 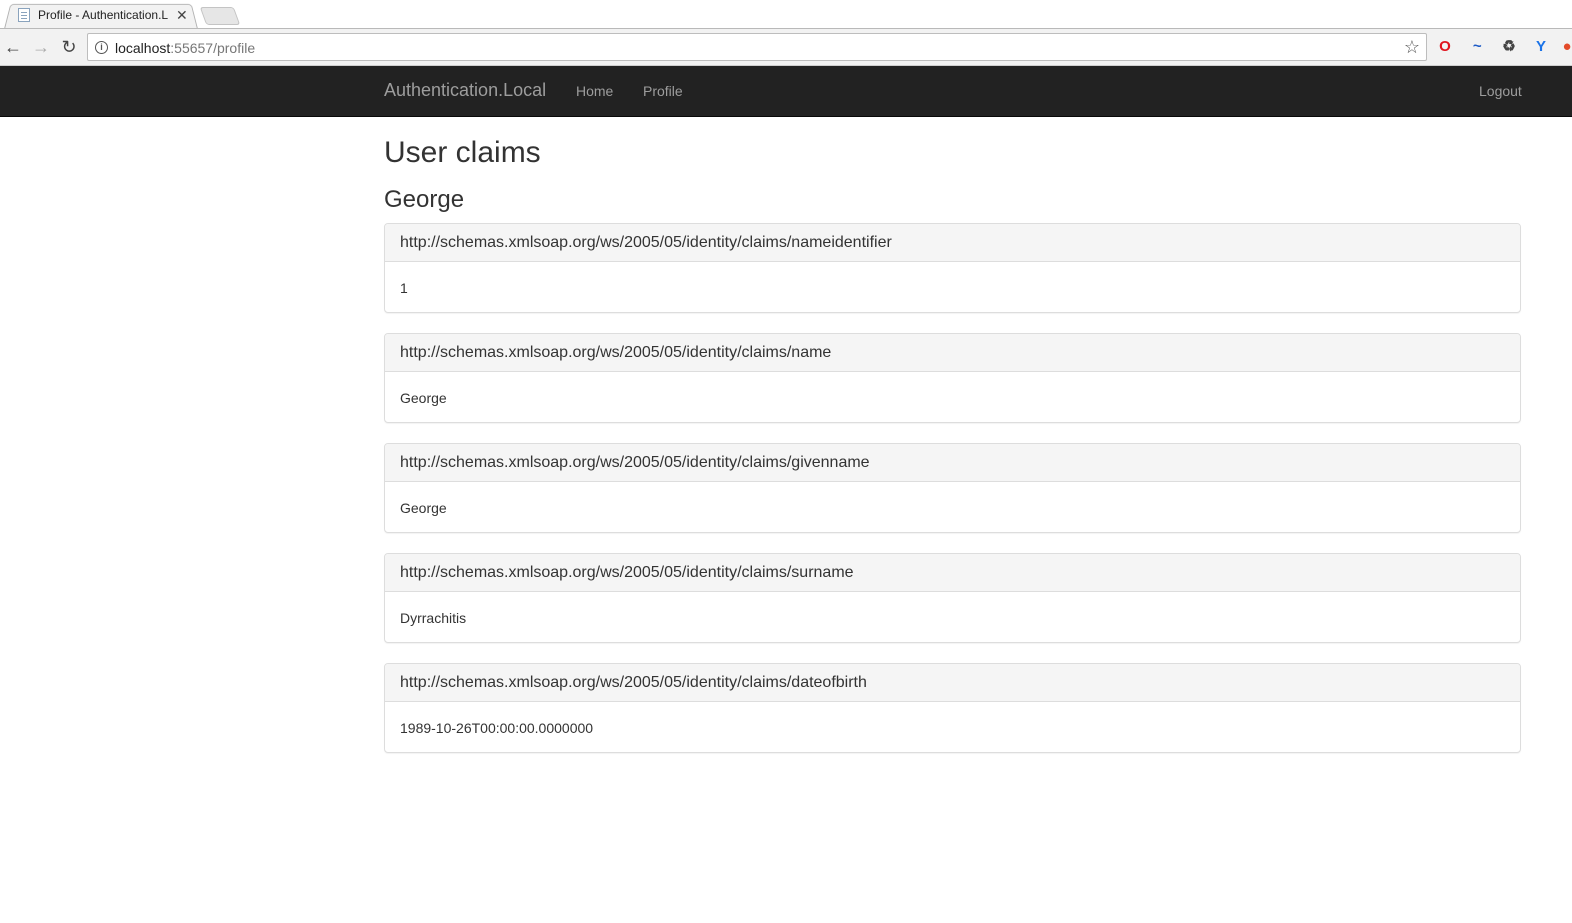 What do you see at coordinates (757, 47) in the screenshot?
I see `address-bar: i localhost:55657/profile ☆` at bounding box center [757, 47].